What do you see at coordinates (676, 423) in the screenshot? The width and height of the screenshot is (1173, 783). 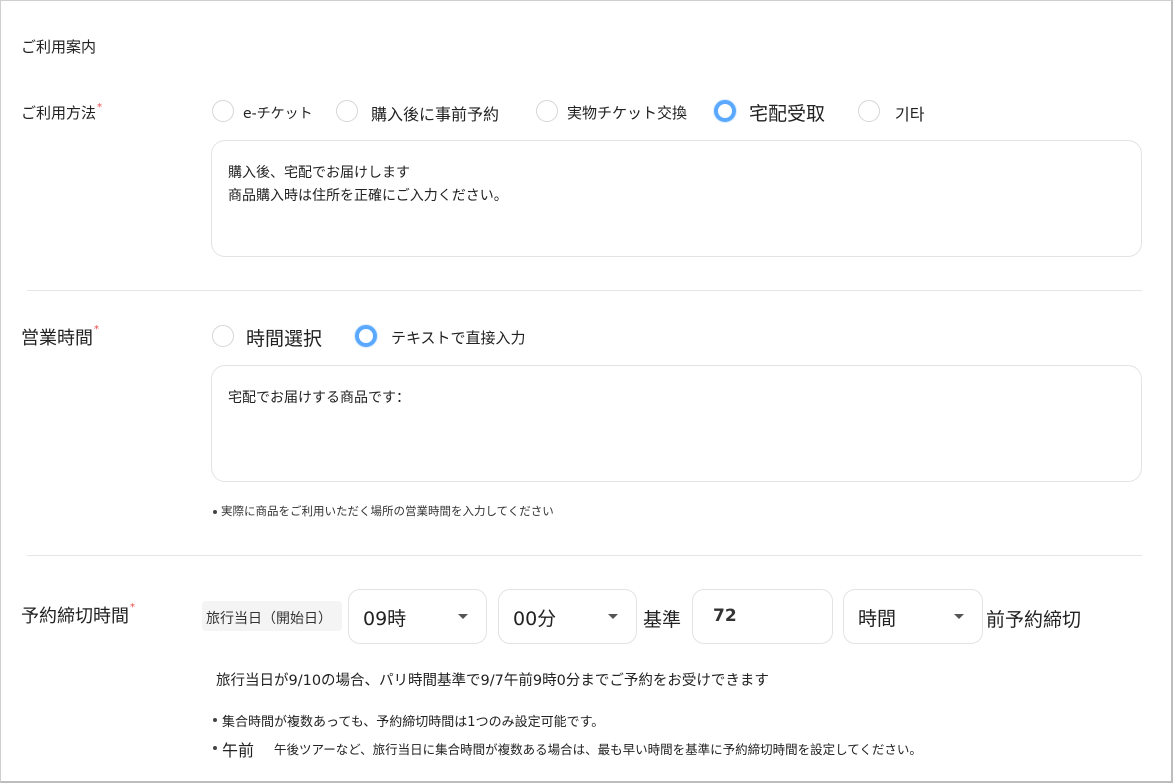 I see `hours-textarea: 宅配でお届けする商品です：` at bounding box center [676, 423].